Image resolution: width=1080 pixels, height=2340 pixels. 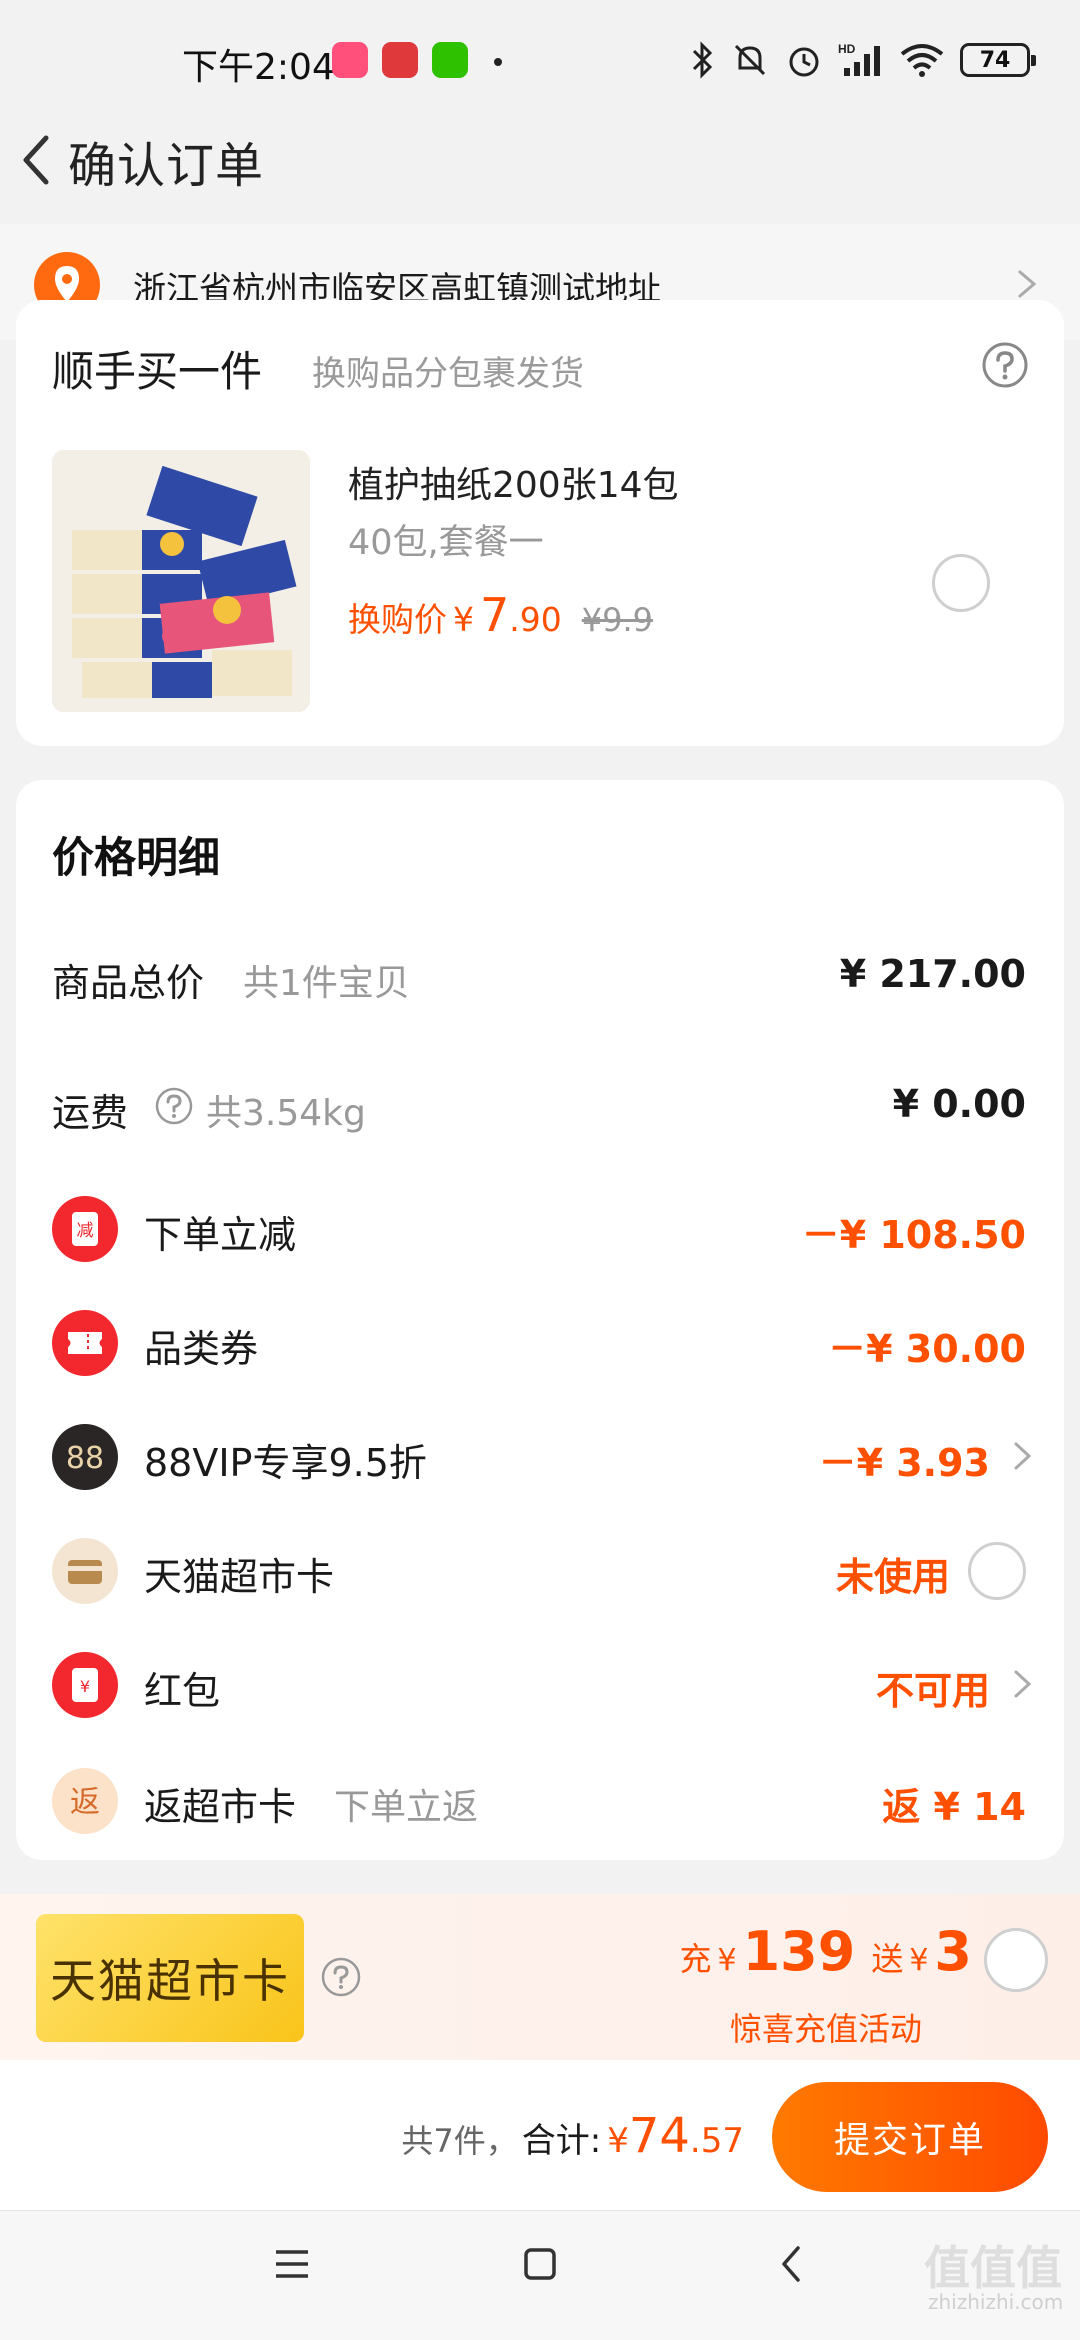 What do you see at coordinates (932, 974) in the screenshot?
I see `row-value-goods-total: ¥ 217.00` at bounding box center [932, 974].